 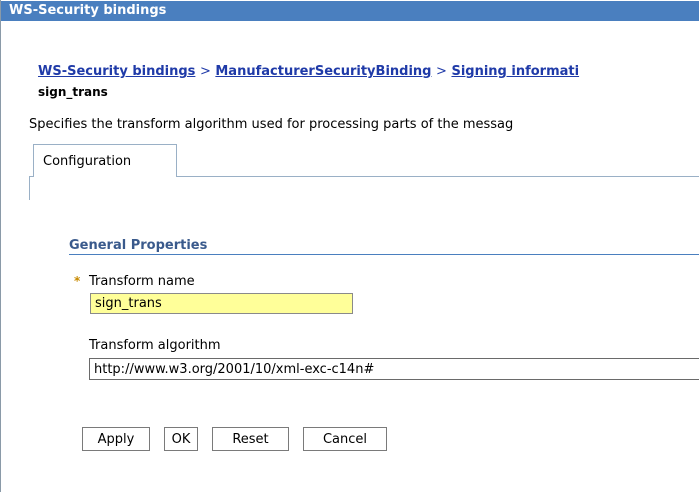 I want to click on content-border-left, so click(x=29, y=188).